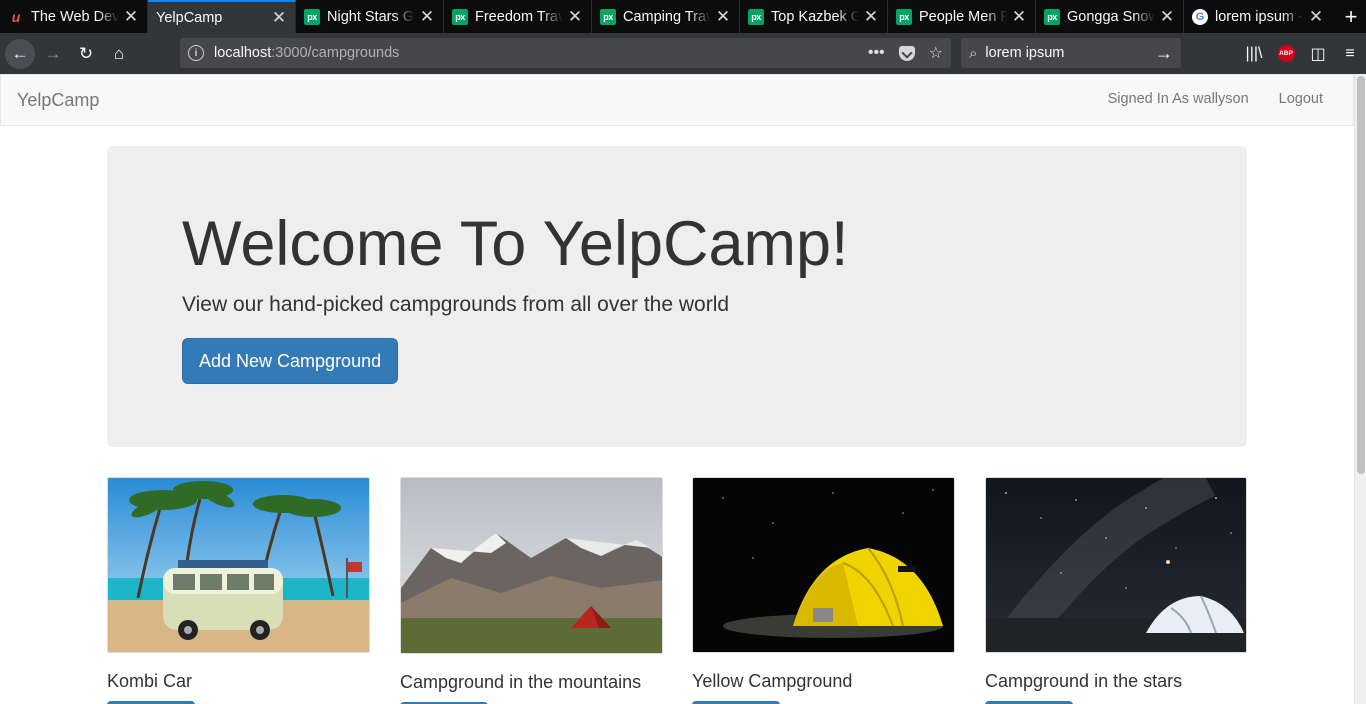 This screenshot has height=704, width=1366. Describe the element at coordinates (243, 53) in the screenshot. I see `url-host: localhost` at that location.